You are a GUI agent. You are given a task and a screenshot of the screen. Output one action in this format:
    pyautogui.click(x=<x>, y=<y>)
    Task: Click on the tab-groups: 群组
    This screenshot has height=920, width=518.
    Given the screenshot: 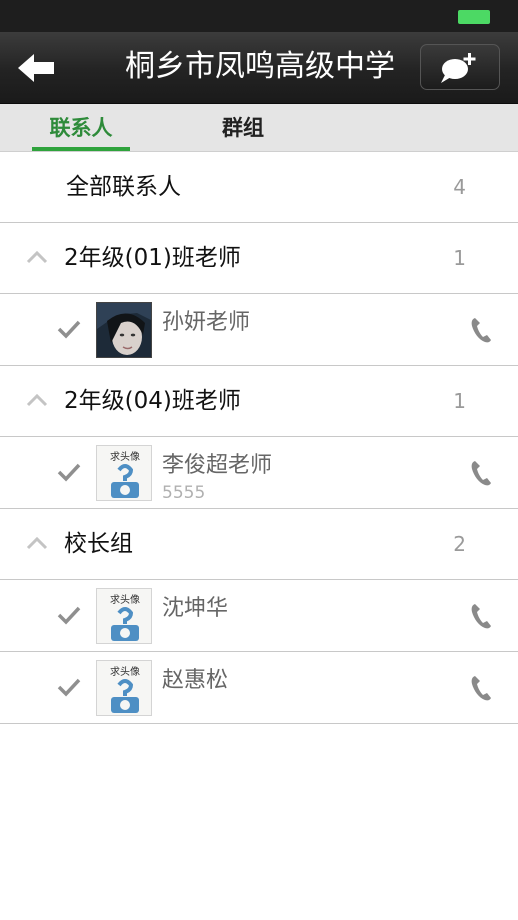 What is the action you would take?
    pyautogui.click(x=243, y=128)
    